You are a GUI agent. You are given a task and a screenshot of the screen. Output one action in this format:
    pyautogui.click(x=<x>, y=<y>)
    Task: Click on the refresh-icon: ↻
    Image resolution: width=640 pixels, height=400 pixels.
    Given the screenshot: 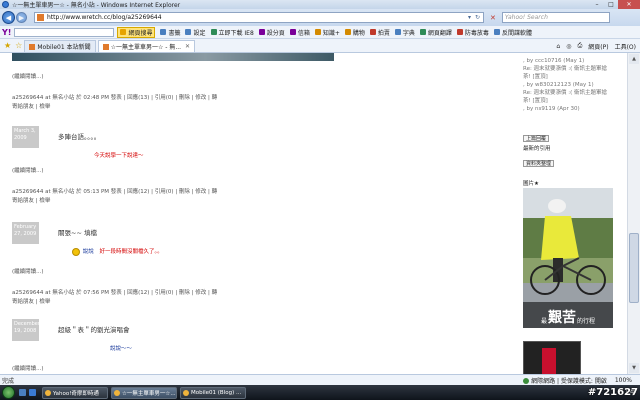 What is the action you would take?
    pyautogui.click(x=477, y=17)
    